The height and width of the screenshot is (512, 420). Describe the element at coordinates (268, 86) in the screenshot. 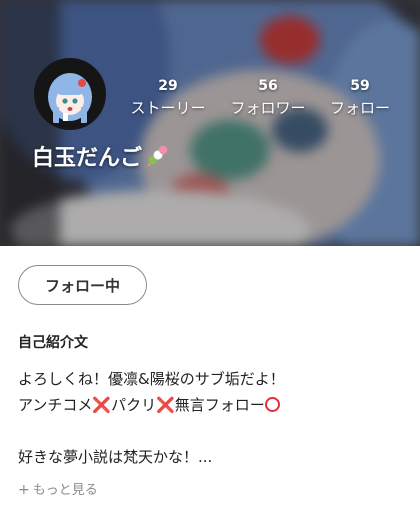

I see `followers-count: 56` at that location.